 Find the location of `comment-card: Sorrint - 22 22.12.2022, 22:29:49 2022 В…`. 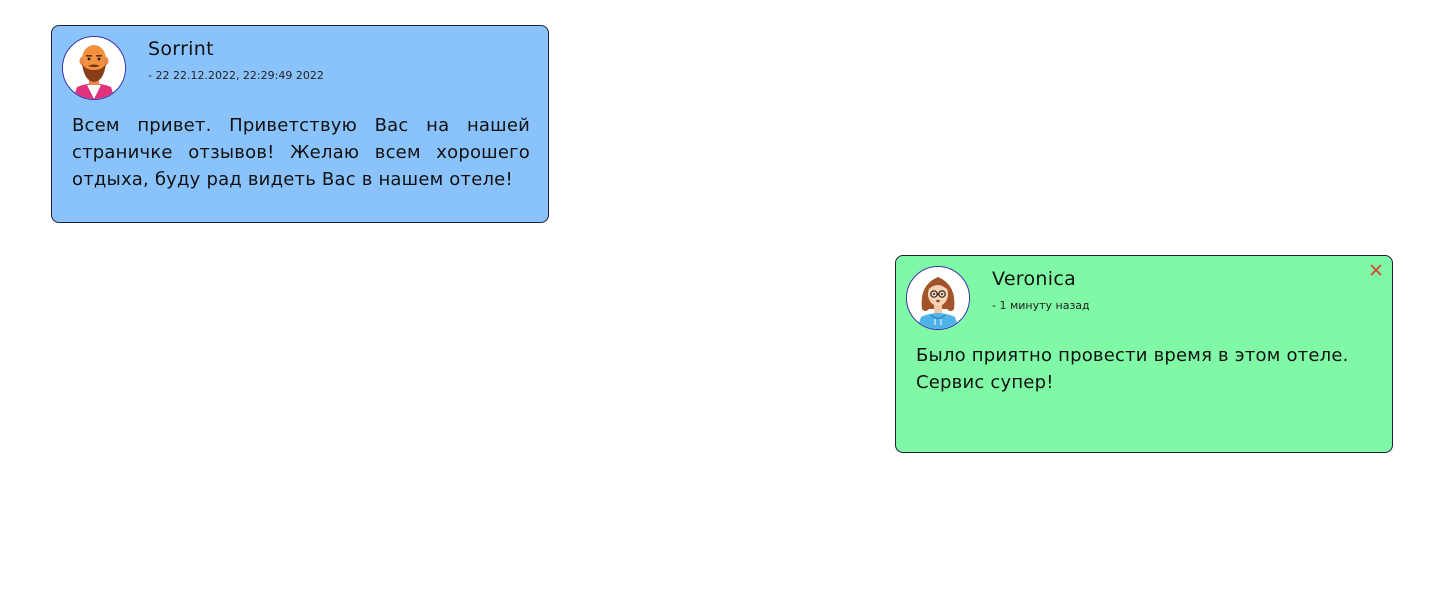

comment-card: Sorrint - 22 22.12.2022, 22:29:49 2022 В… is located at coordinates (300, 124).